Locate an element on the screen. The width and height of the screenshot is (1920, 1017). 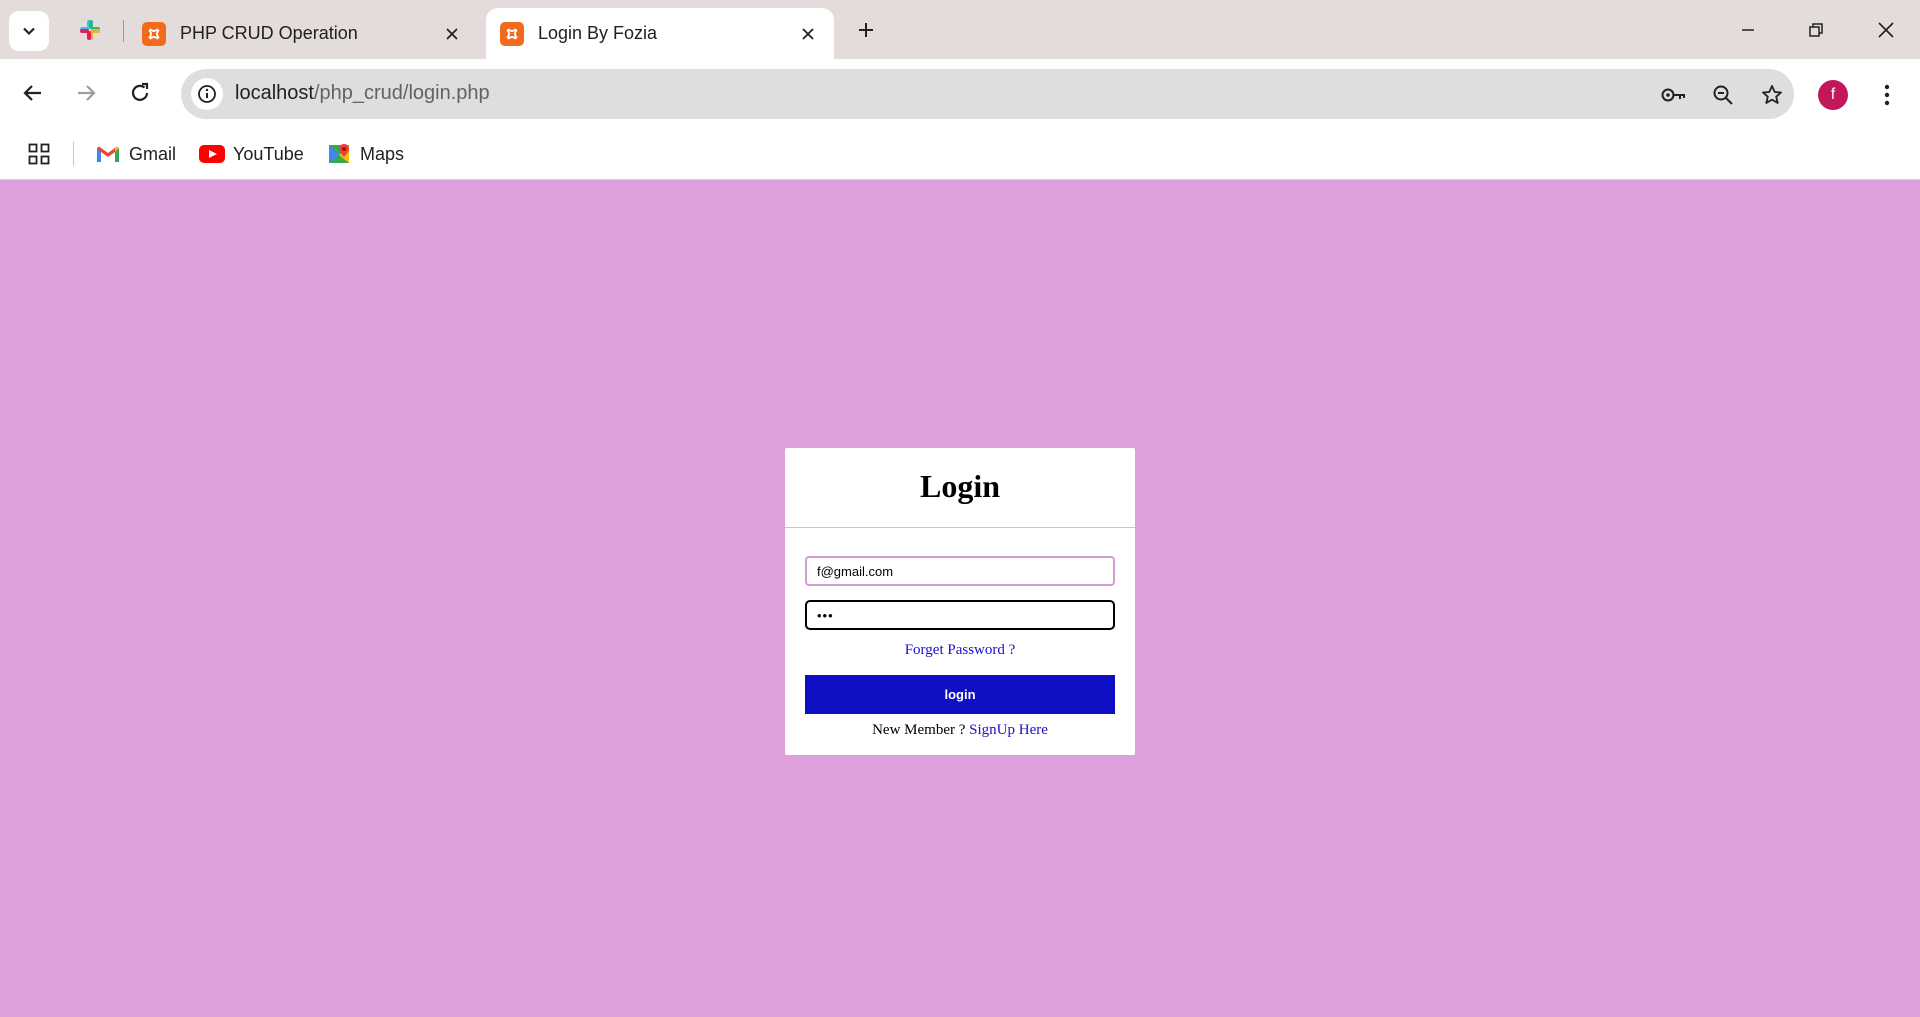
tab-php-crud: PHP CRUD Operation is located at coordinates (303, 33).